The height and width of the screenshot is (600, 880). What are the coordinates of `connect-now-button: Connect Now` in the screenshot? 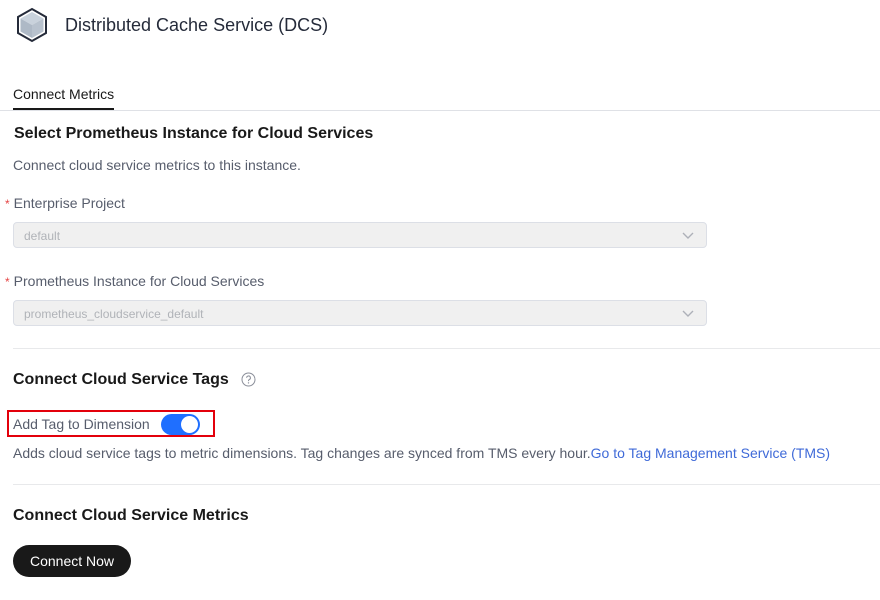 It's located at (72, 561).